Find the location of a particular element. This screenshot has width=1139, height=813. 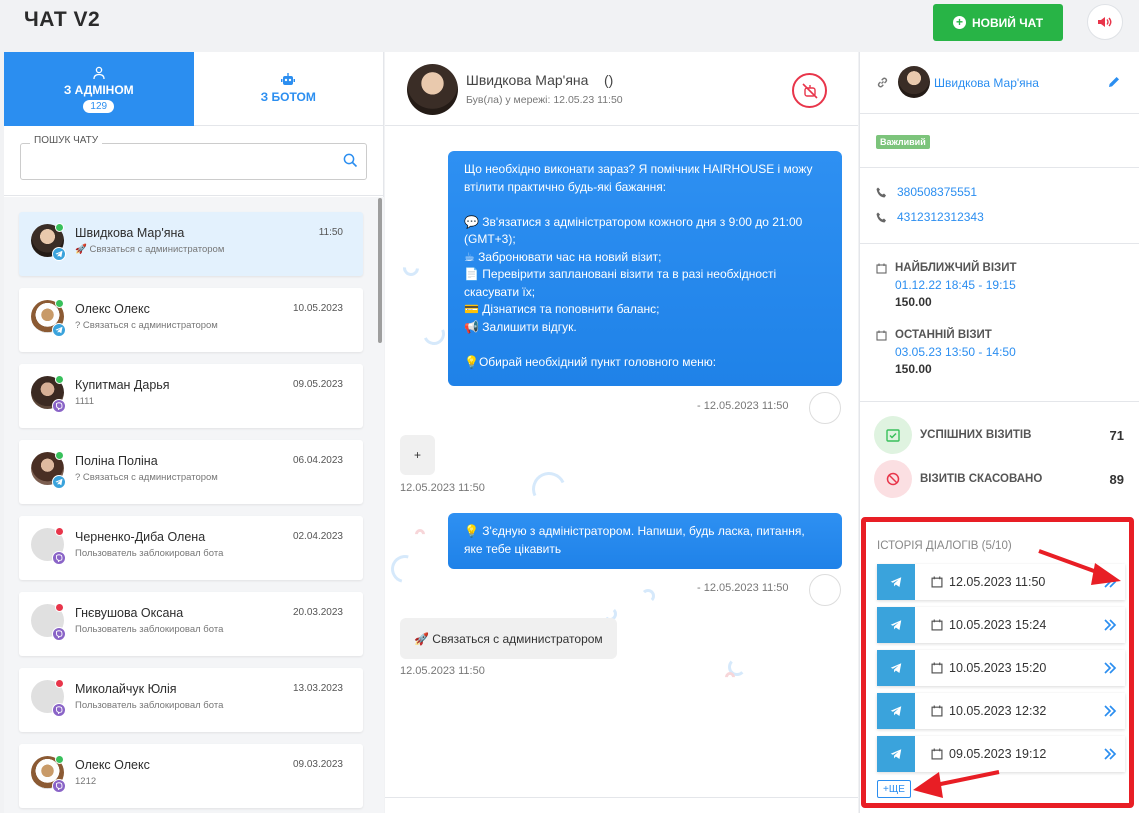

tab-with-bot: З БОТОМ is located at coordinates (288, 89).